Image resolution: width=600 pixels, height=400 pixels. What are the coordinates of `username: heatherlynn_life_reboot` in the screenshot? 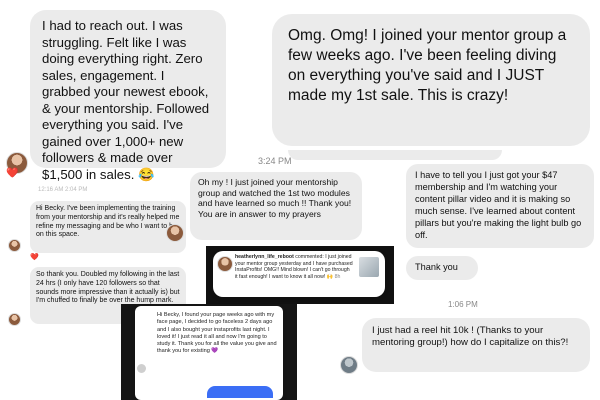 It's located at (264, 257).